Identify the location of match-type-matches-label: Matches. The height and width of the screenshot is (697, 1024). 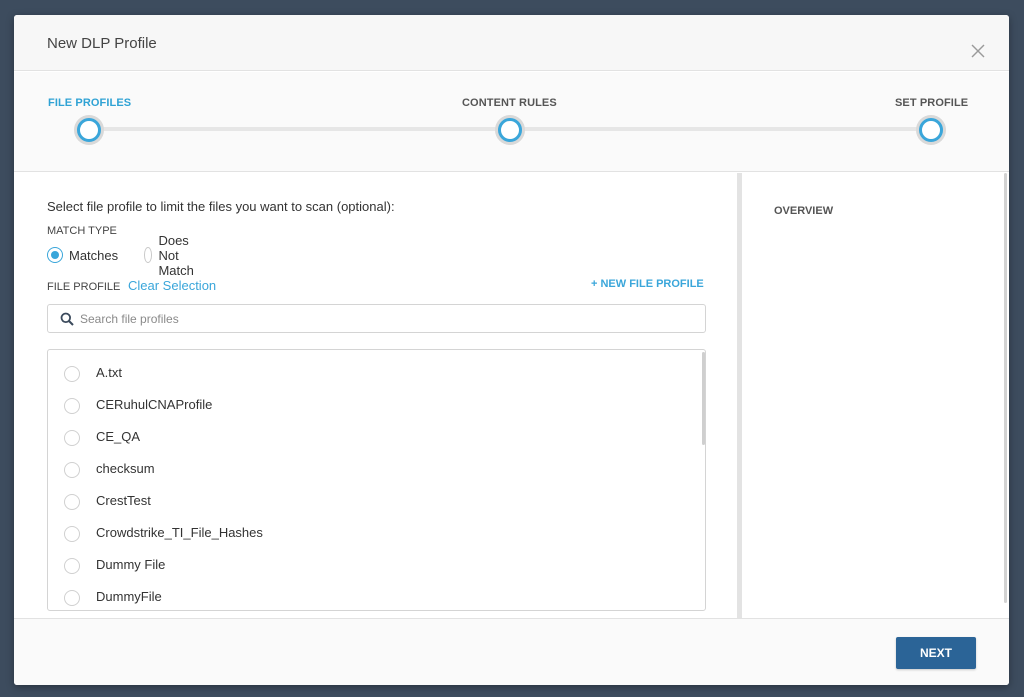
(94, 255).